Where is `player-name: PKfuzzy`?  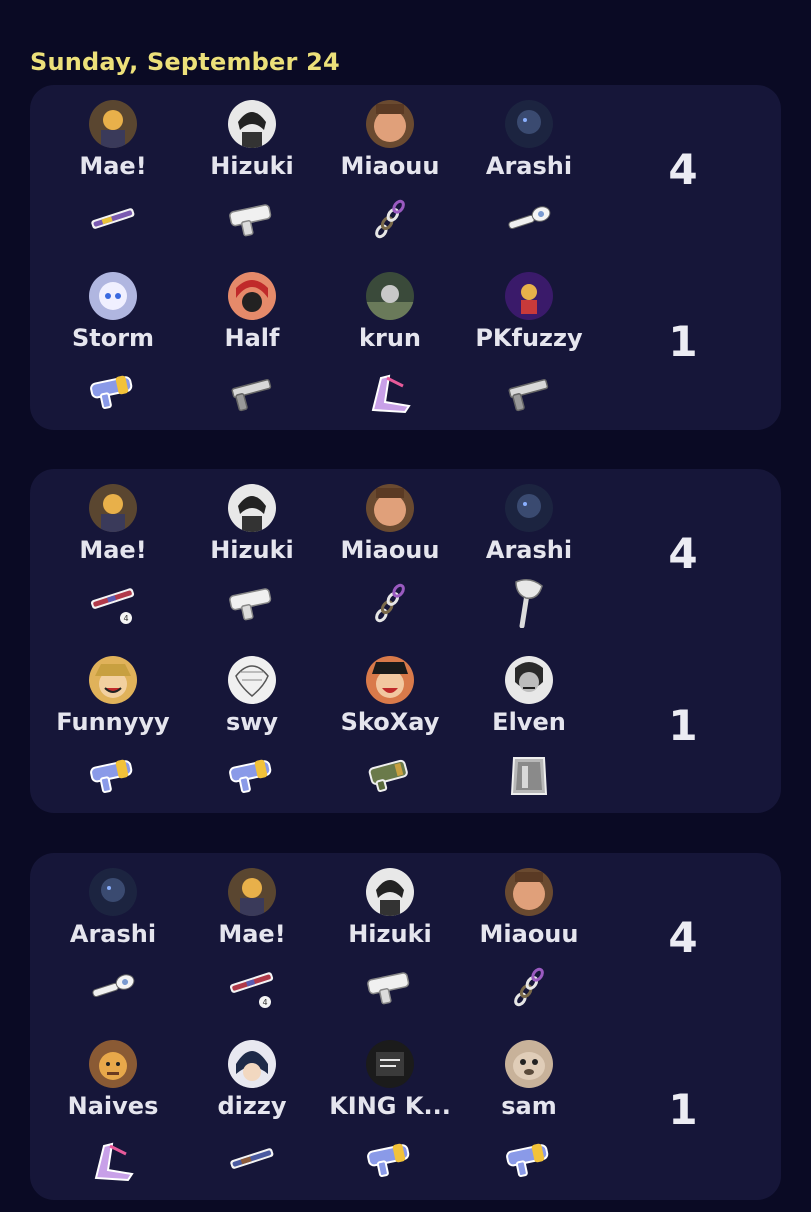
player-name: PKfuzzy is located at coordinates (529, 338).